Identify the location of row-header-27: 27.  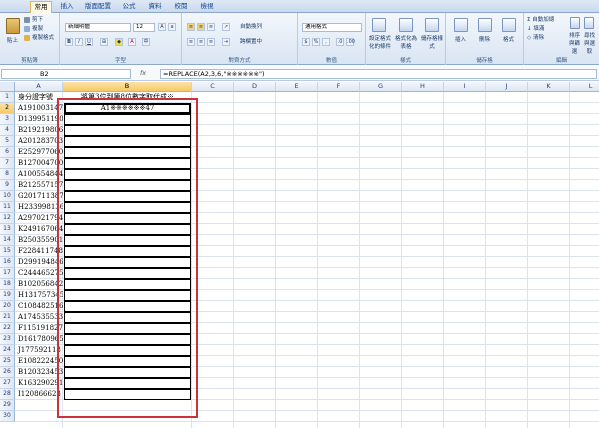
(7, 383).